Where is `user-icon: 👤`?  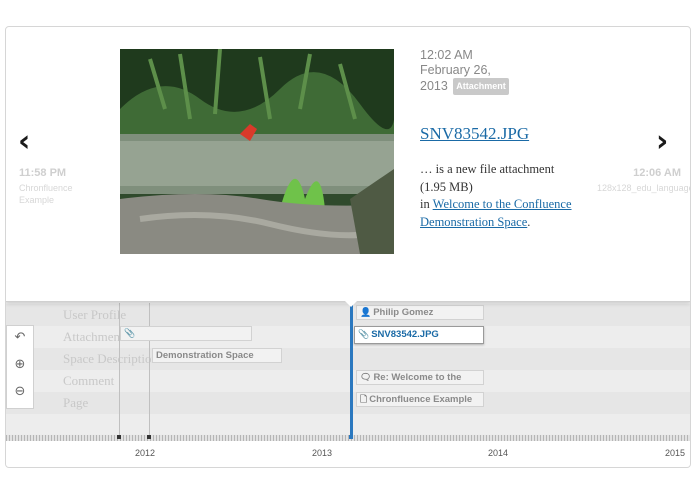 user-icon: 👤 is located at coordinates (366, 313).